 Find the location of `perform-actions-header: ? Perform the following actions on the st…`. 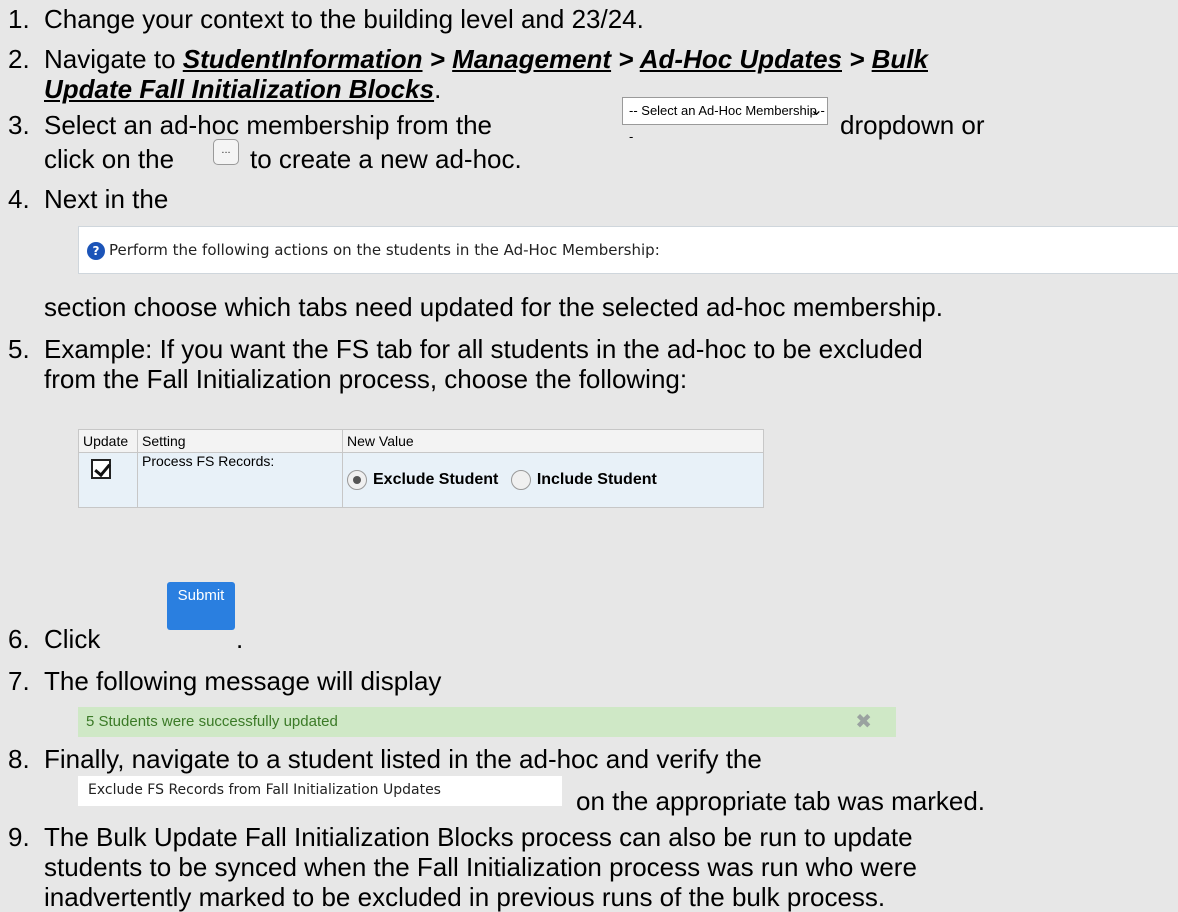

perform-actions-header: ? Perform the following actions on the st… is located at coordinates (628, 250).